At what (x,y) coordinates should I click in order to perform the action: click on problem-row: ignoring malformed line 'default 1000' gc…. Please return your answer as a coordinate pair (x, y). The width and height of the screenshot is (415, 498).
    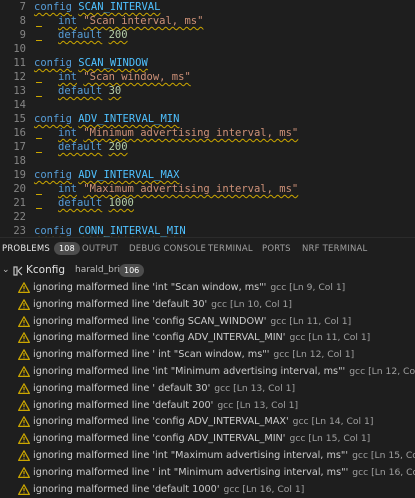
    Looking at the image, I should click on (207, 489).